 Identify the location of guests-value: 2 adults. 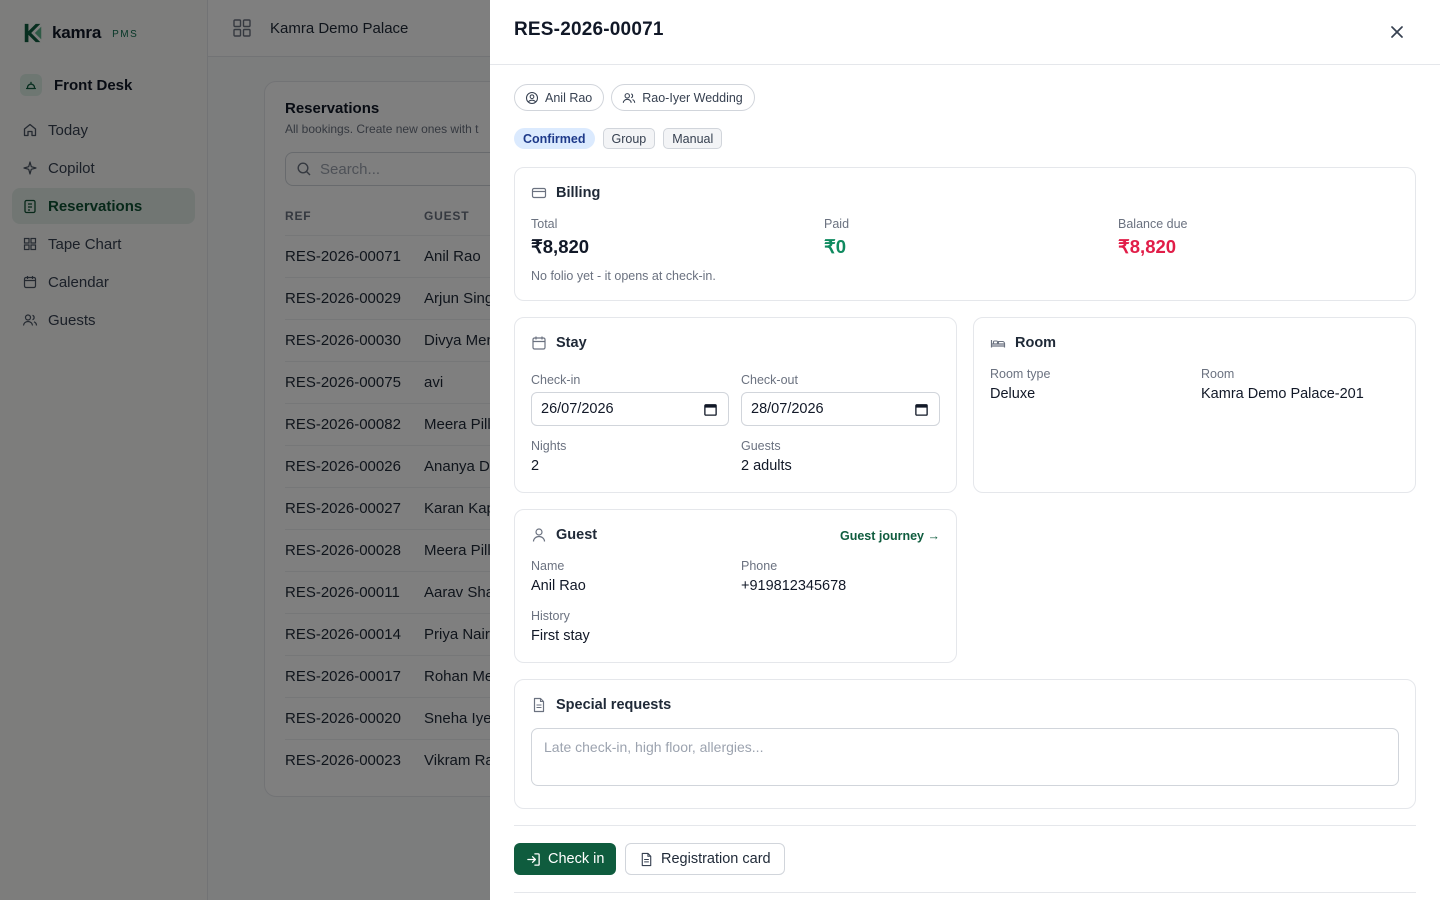
(766, 466).